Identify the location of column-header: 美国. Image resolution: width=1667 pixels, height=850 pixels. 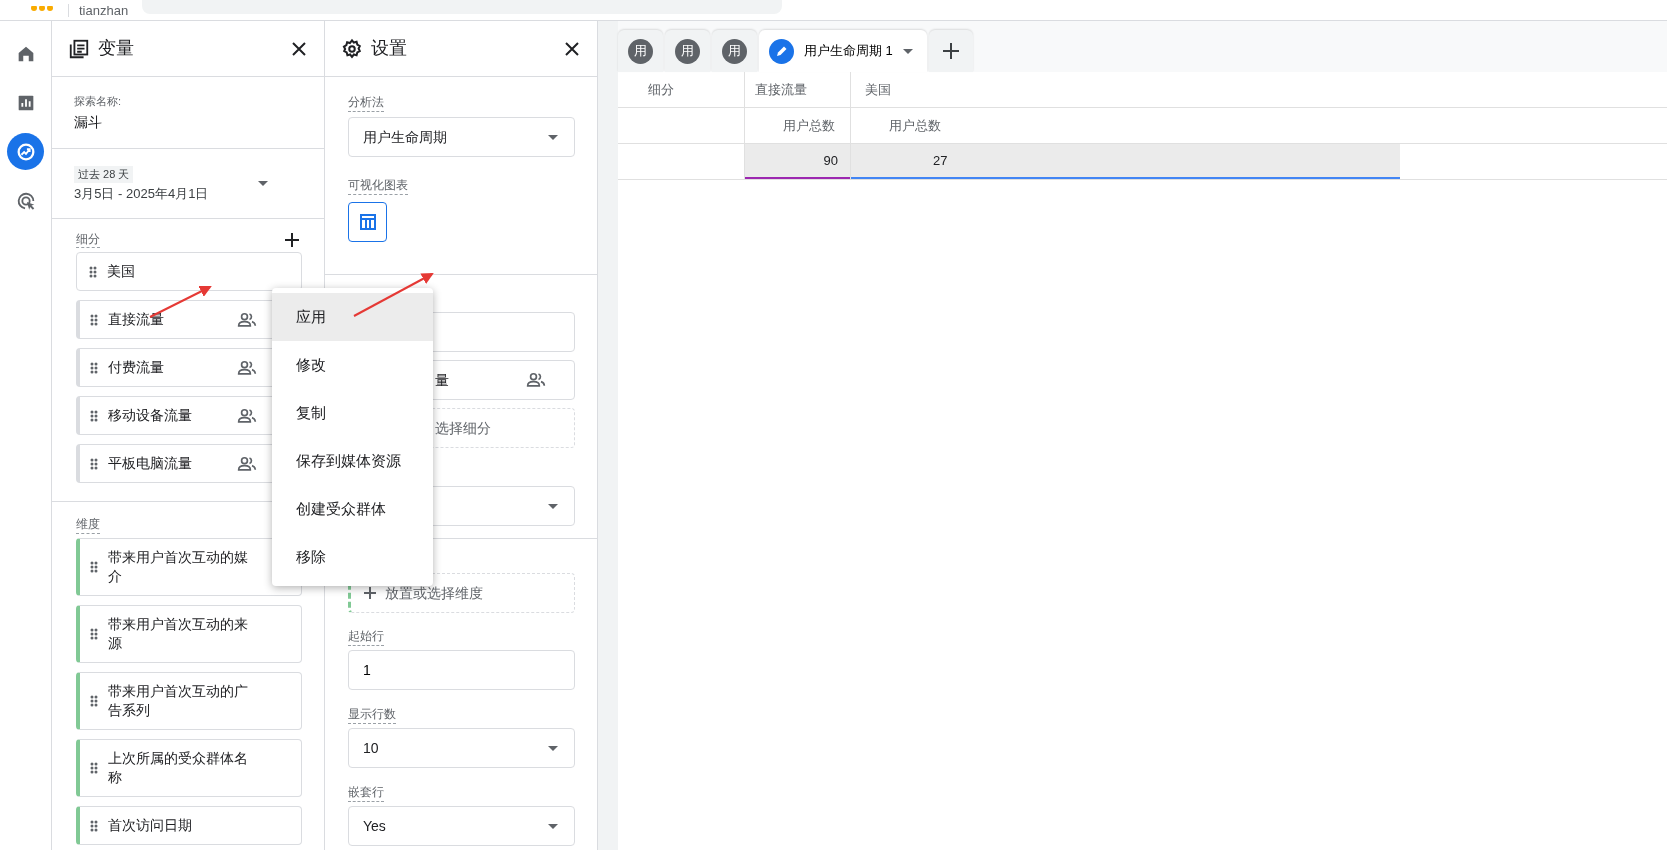
(878, 89).